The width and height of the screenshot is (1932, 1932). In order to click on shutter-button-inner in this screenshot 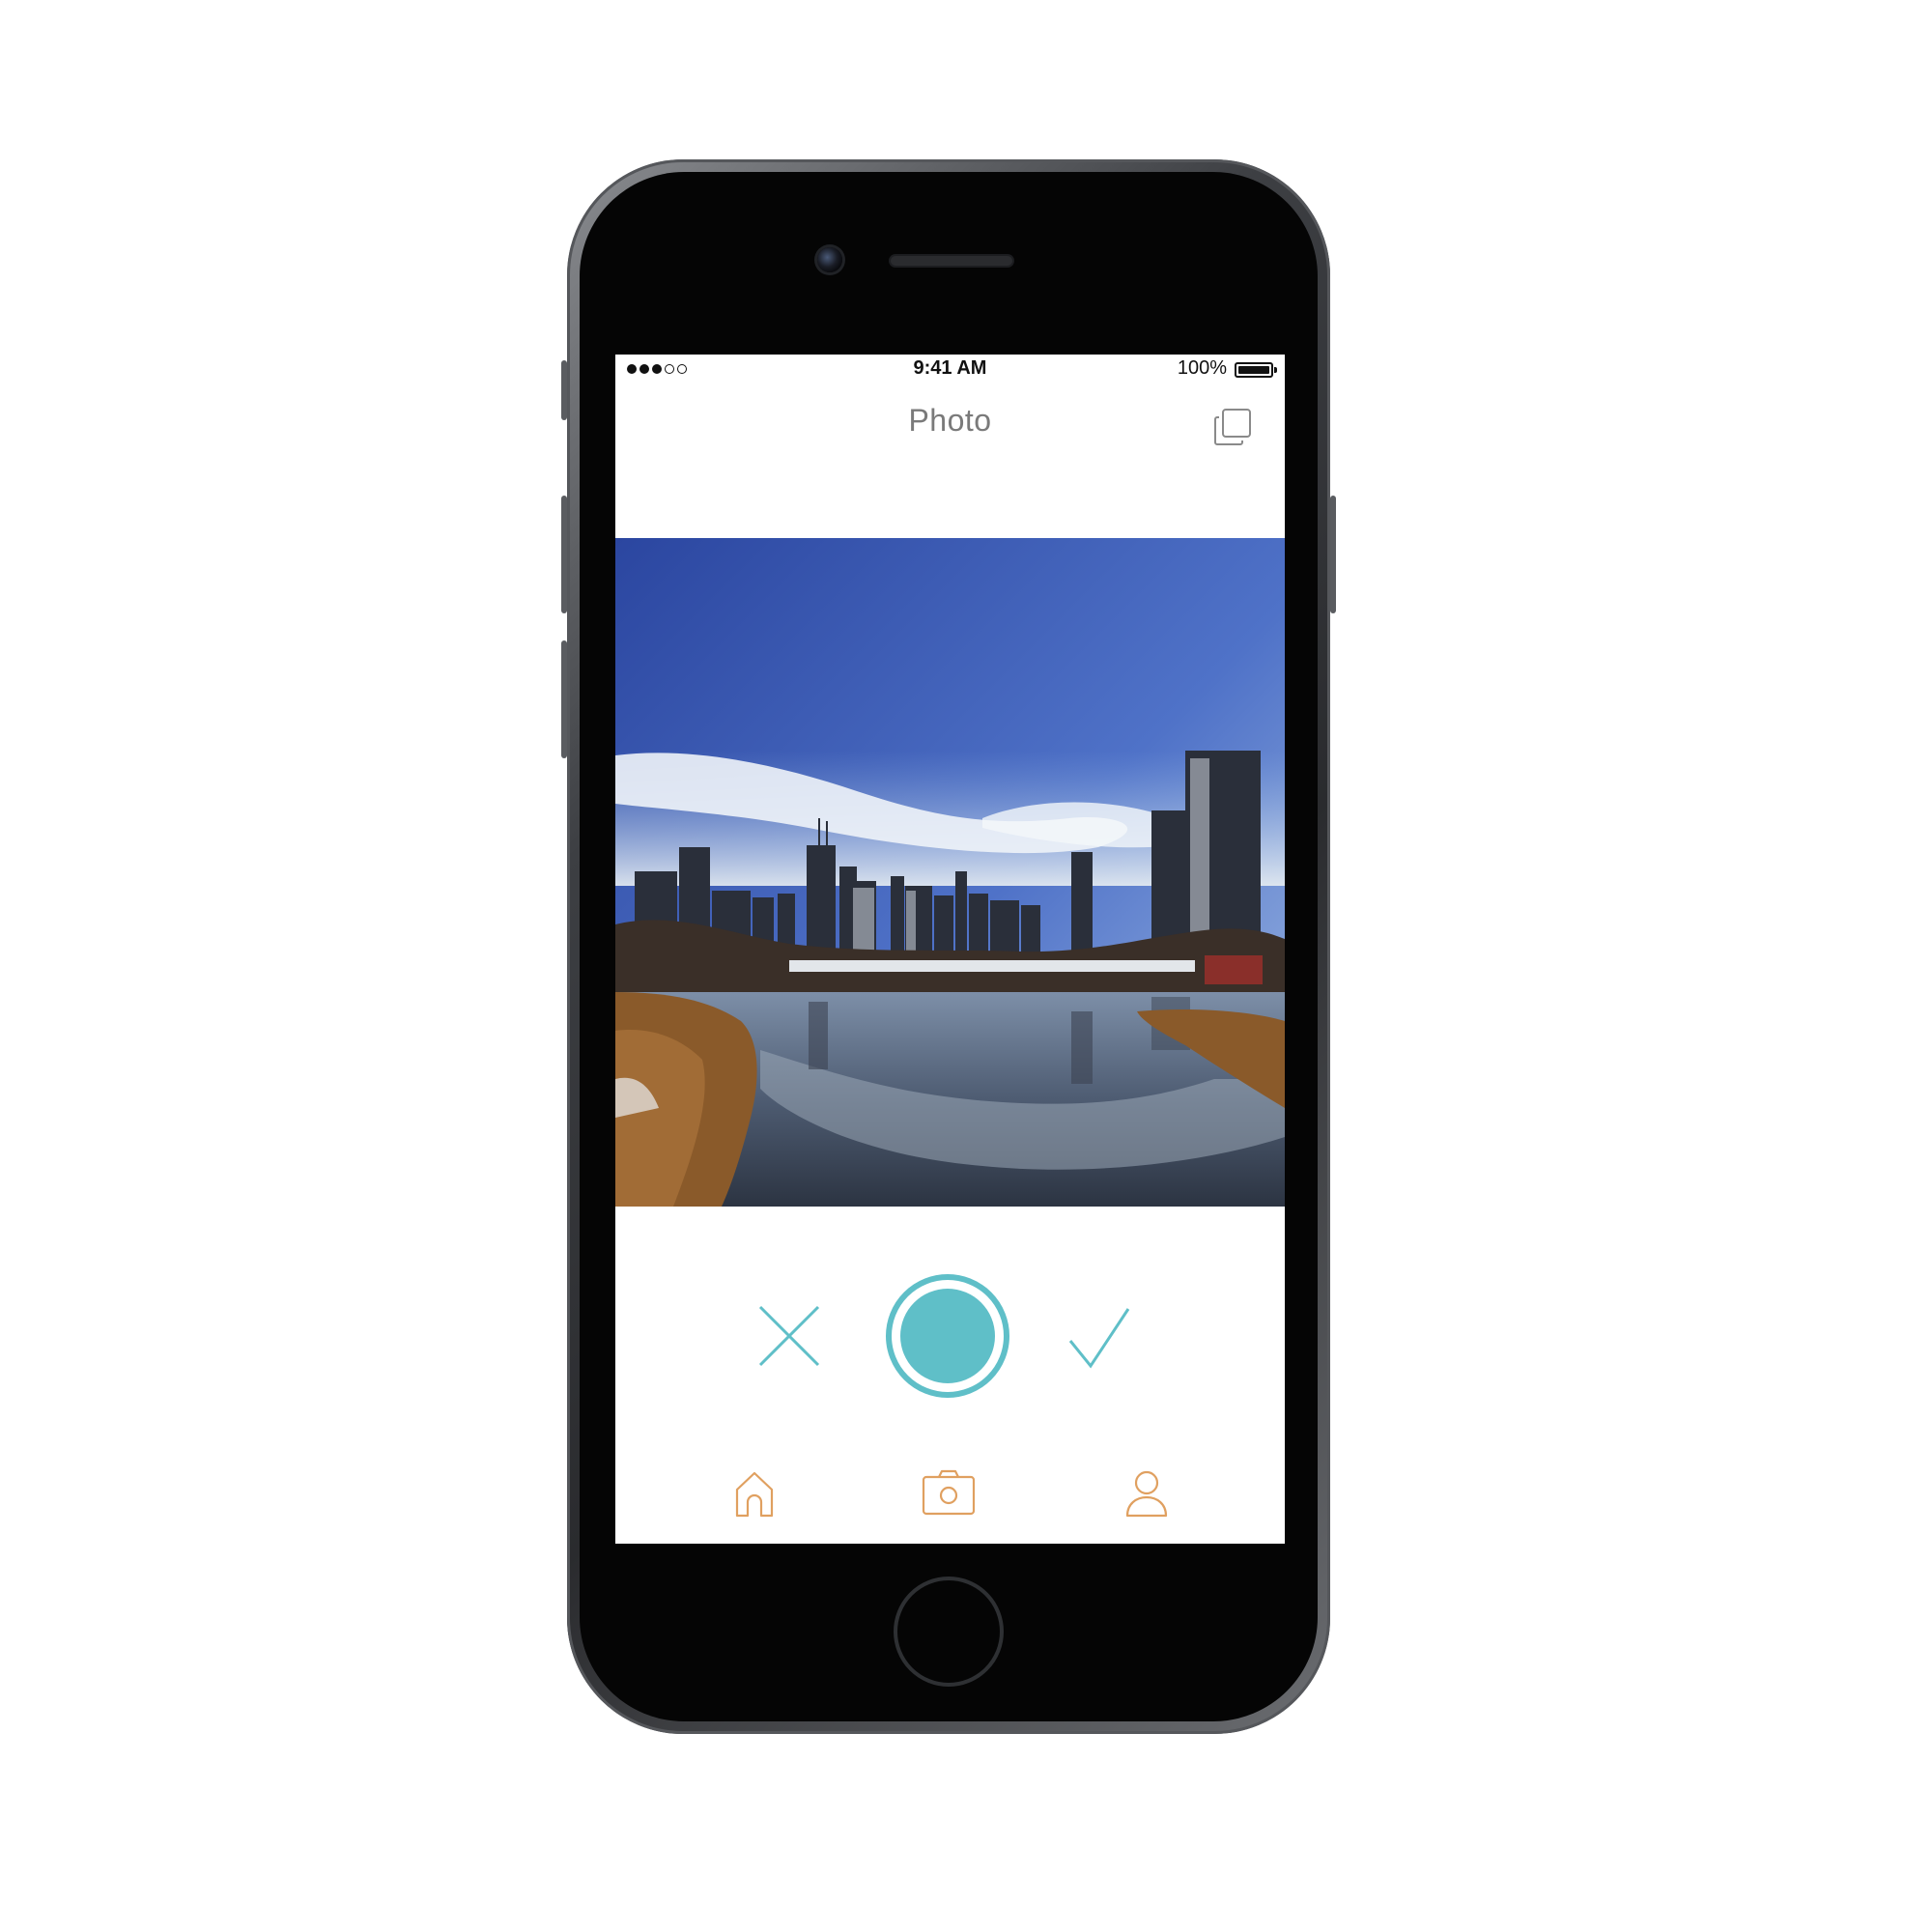, I will do `click(947, 1336)`.